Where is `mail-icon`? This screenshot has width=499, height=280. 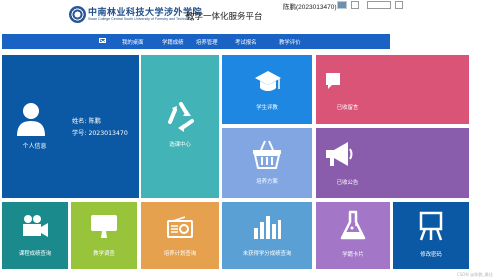 mail-icon is located at coordinates (102, 40).